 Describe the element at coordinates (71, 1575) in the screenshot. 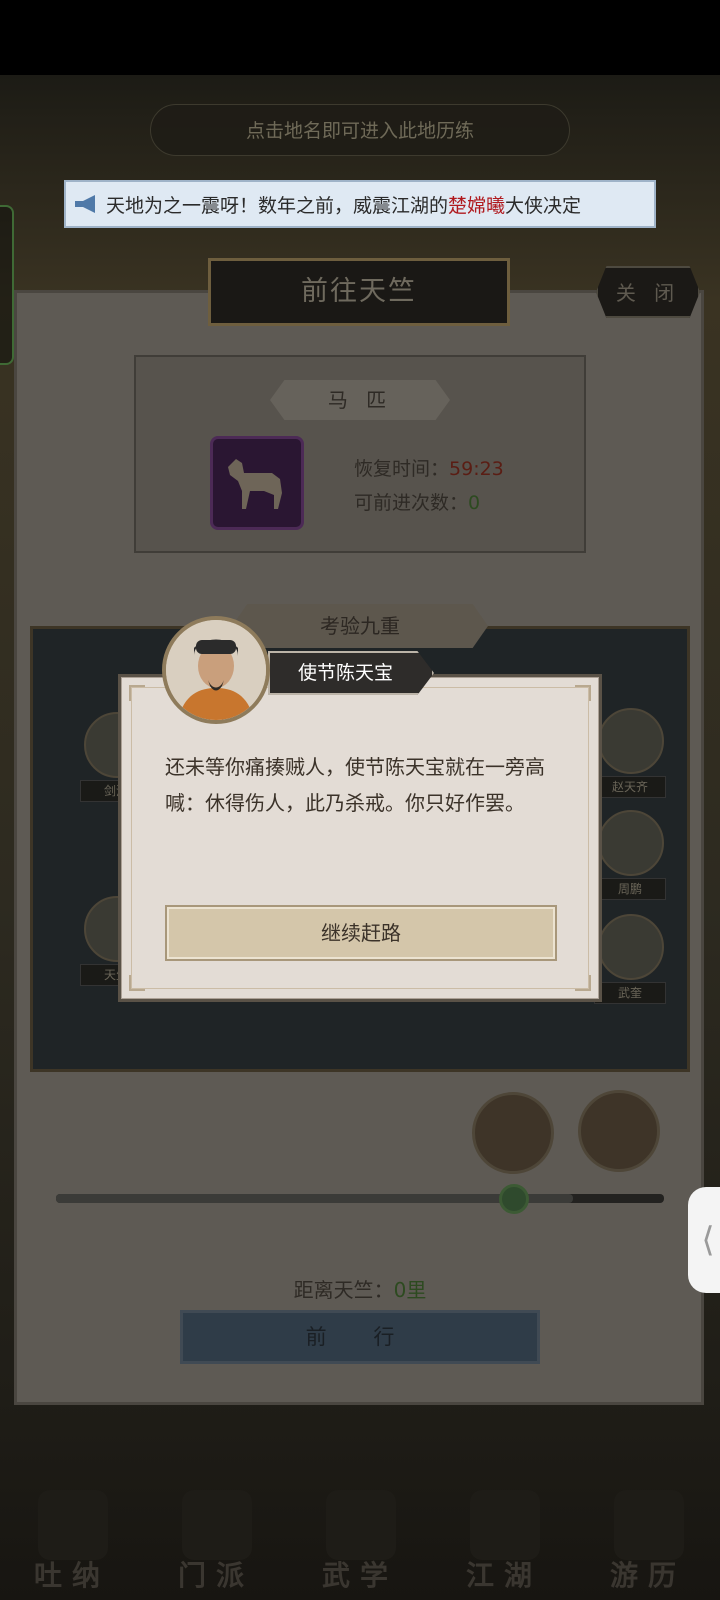

I see `nav-label: 吐纳` at that location.